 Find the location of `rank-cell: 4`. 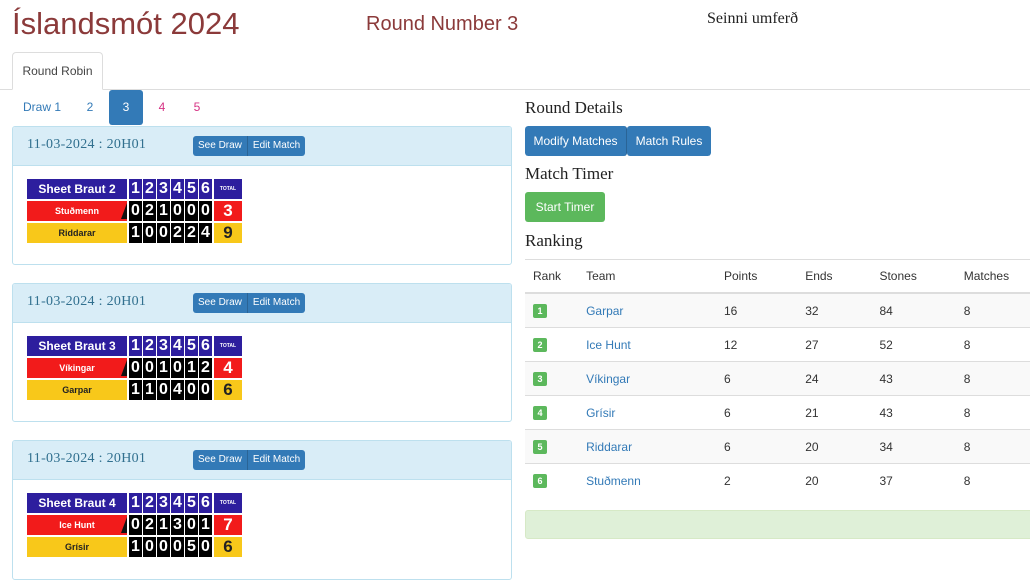

rank-cell: 4 is located at coordinates (556, 412).